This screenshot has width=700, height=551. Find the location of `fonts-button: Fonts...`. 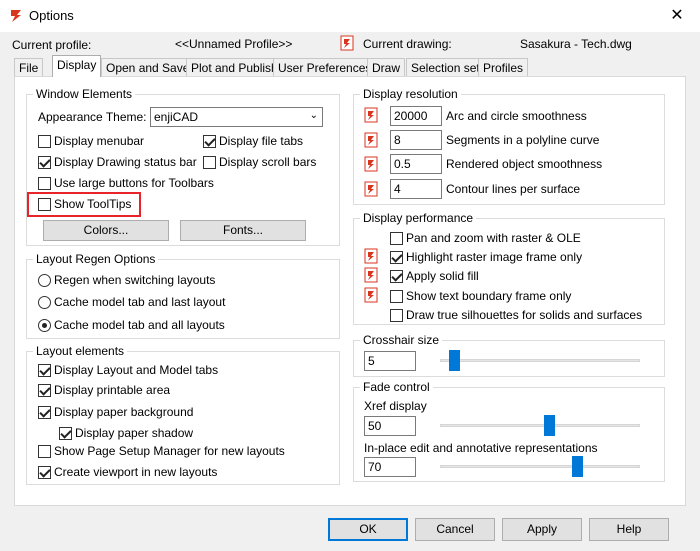

fonts-button: Fonts... is located at coordinates (243, 230).